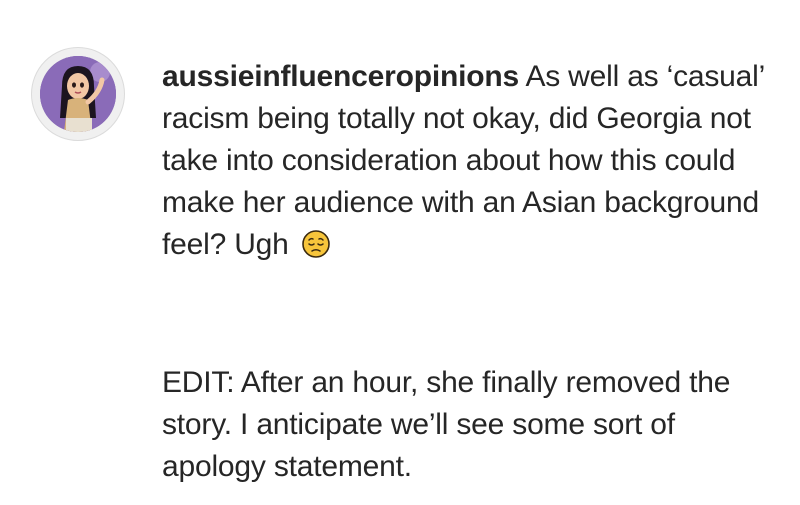 This screenshot has height=505, width=800. I want to click on avatar-illustration, so click(78, 94).